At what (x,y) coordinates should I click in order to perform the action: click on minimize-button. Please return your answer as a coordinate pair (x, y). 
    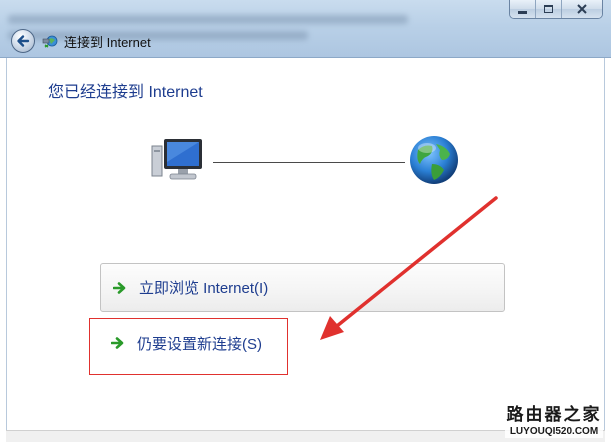
    Looking at the image, I should click on (523, 9).